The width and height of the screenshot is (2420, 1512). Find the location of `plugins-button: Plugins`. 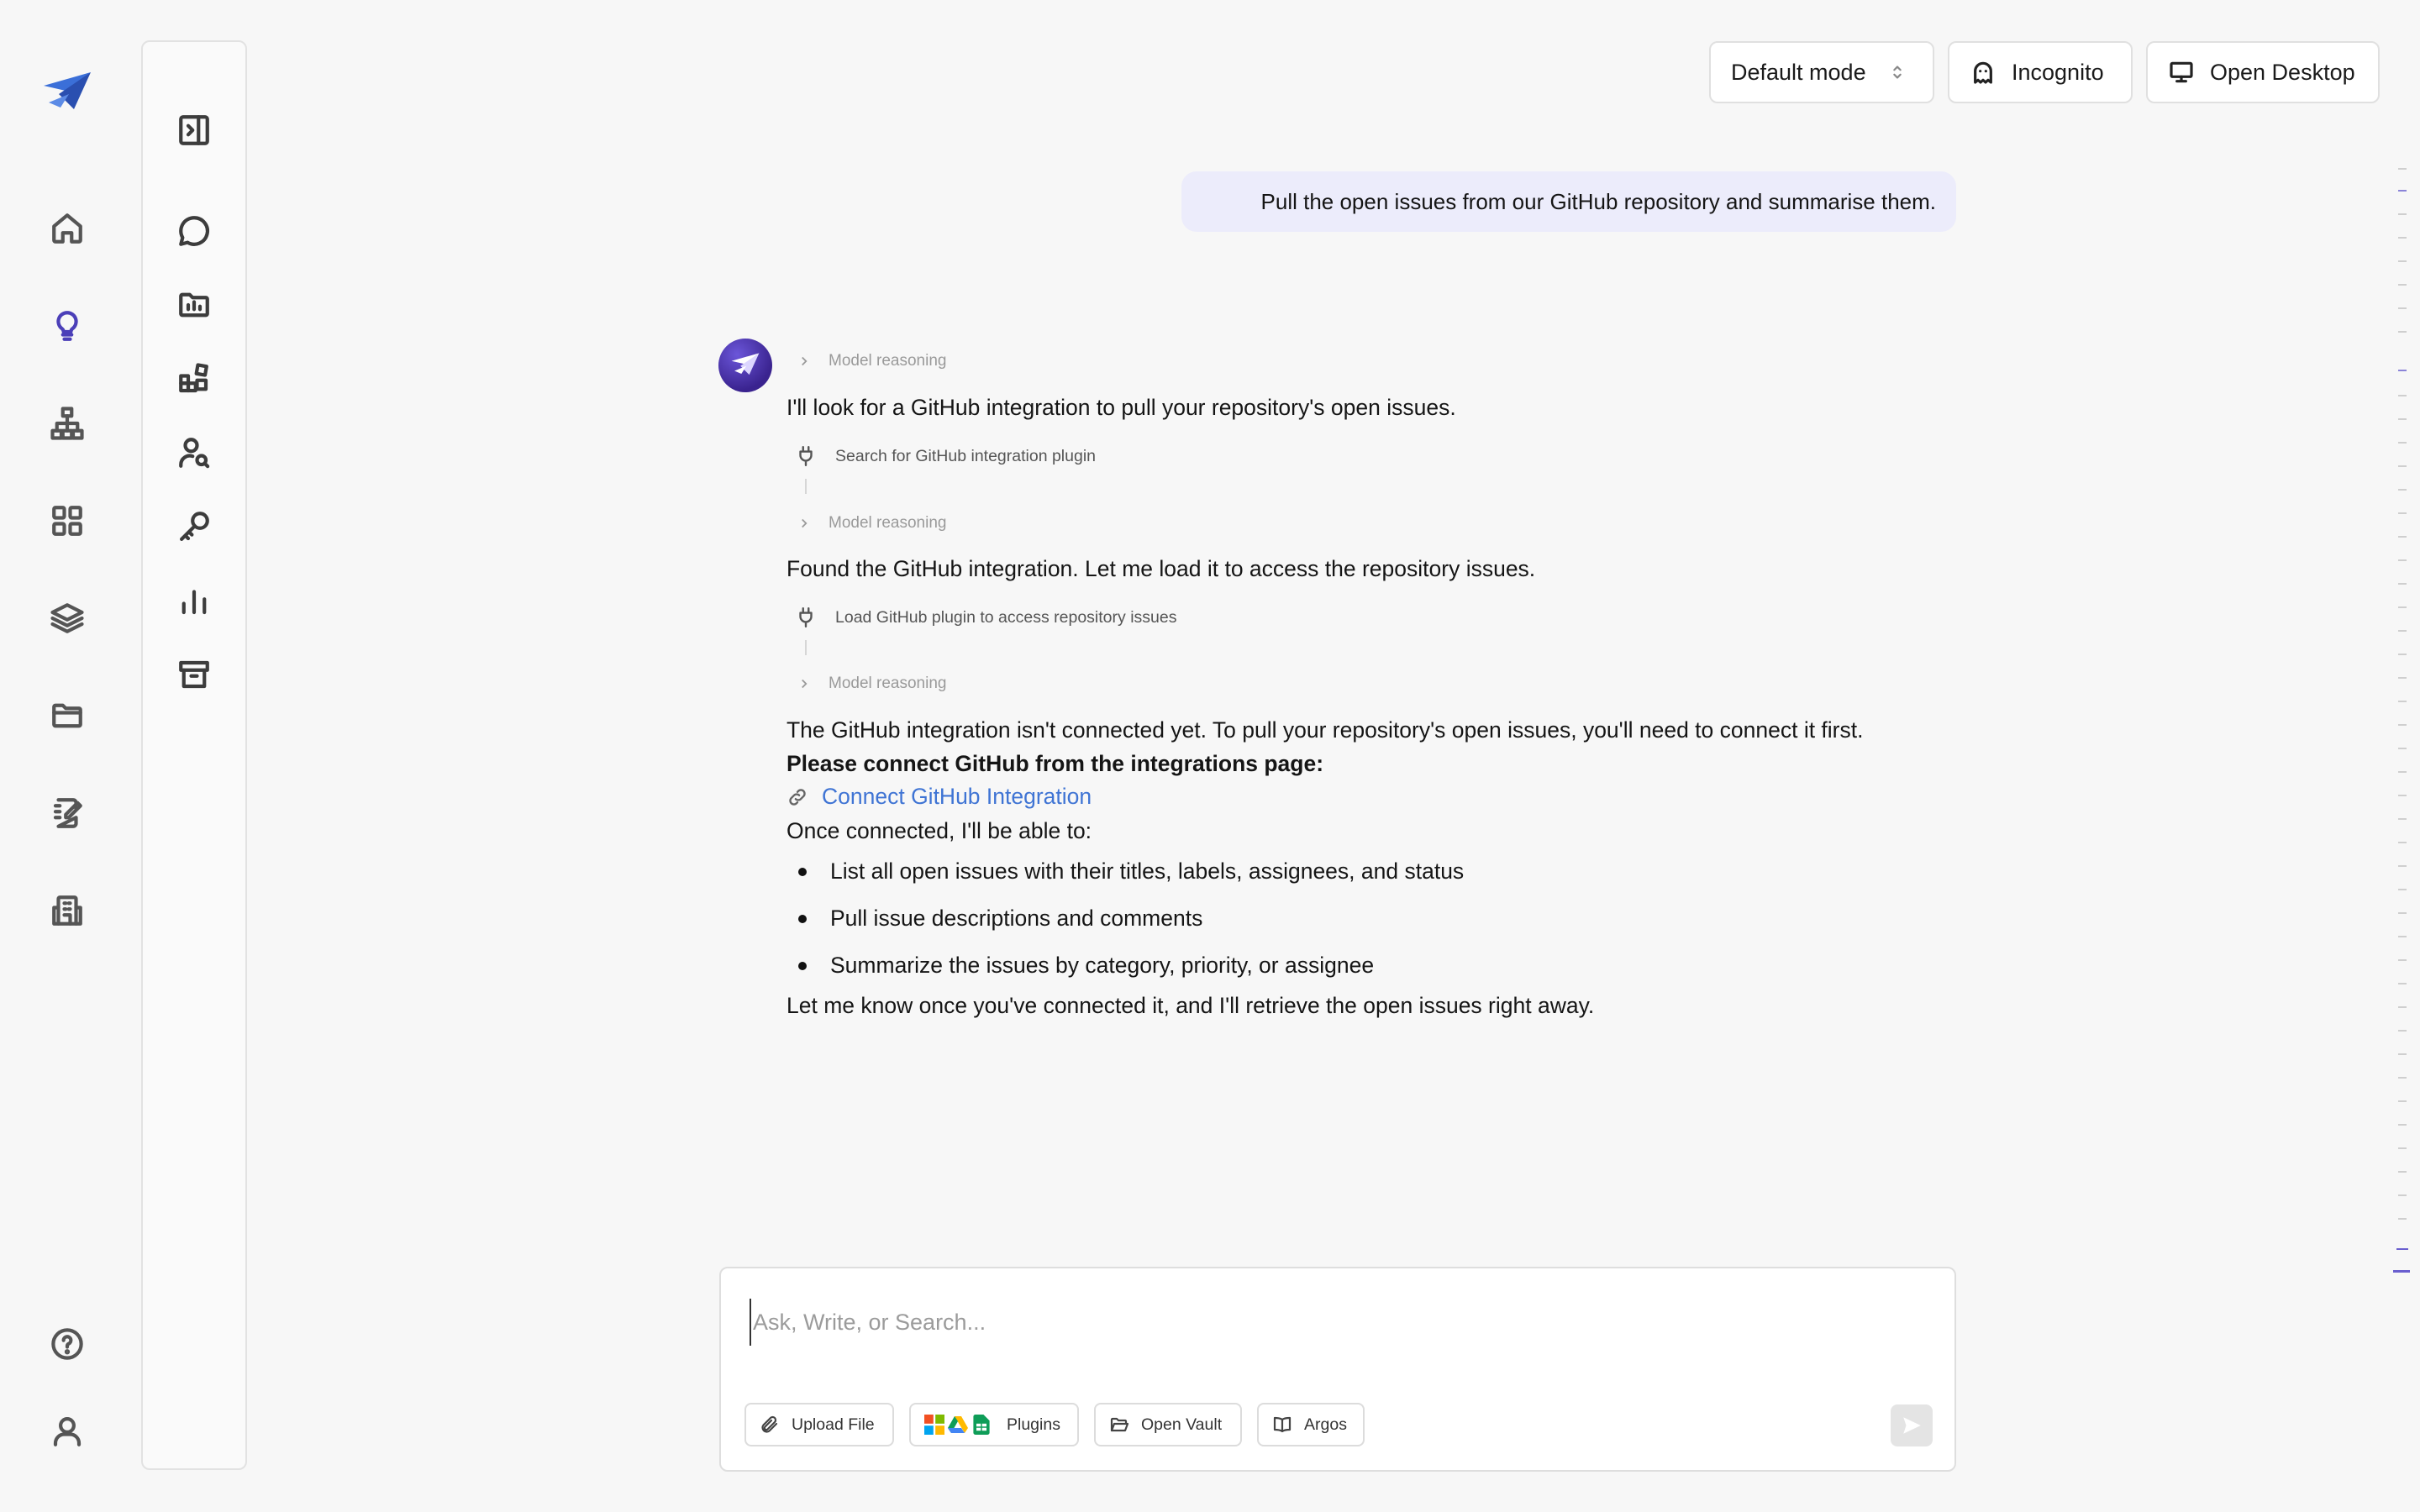

plugins-button: Plugins is located at coordinates (994, 1424).